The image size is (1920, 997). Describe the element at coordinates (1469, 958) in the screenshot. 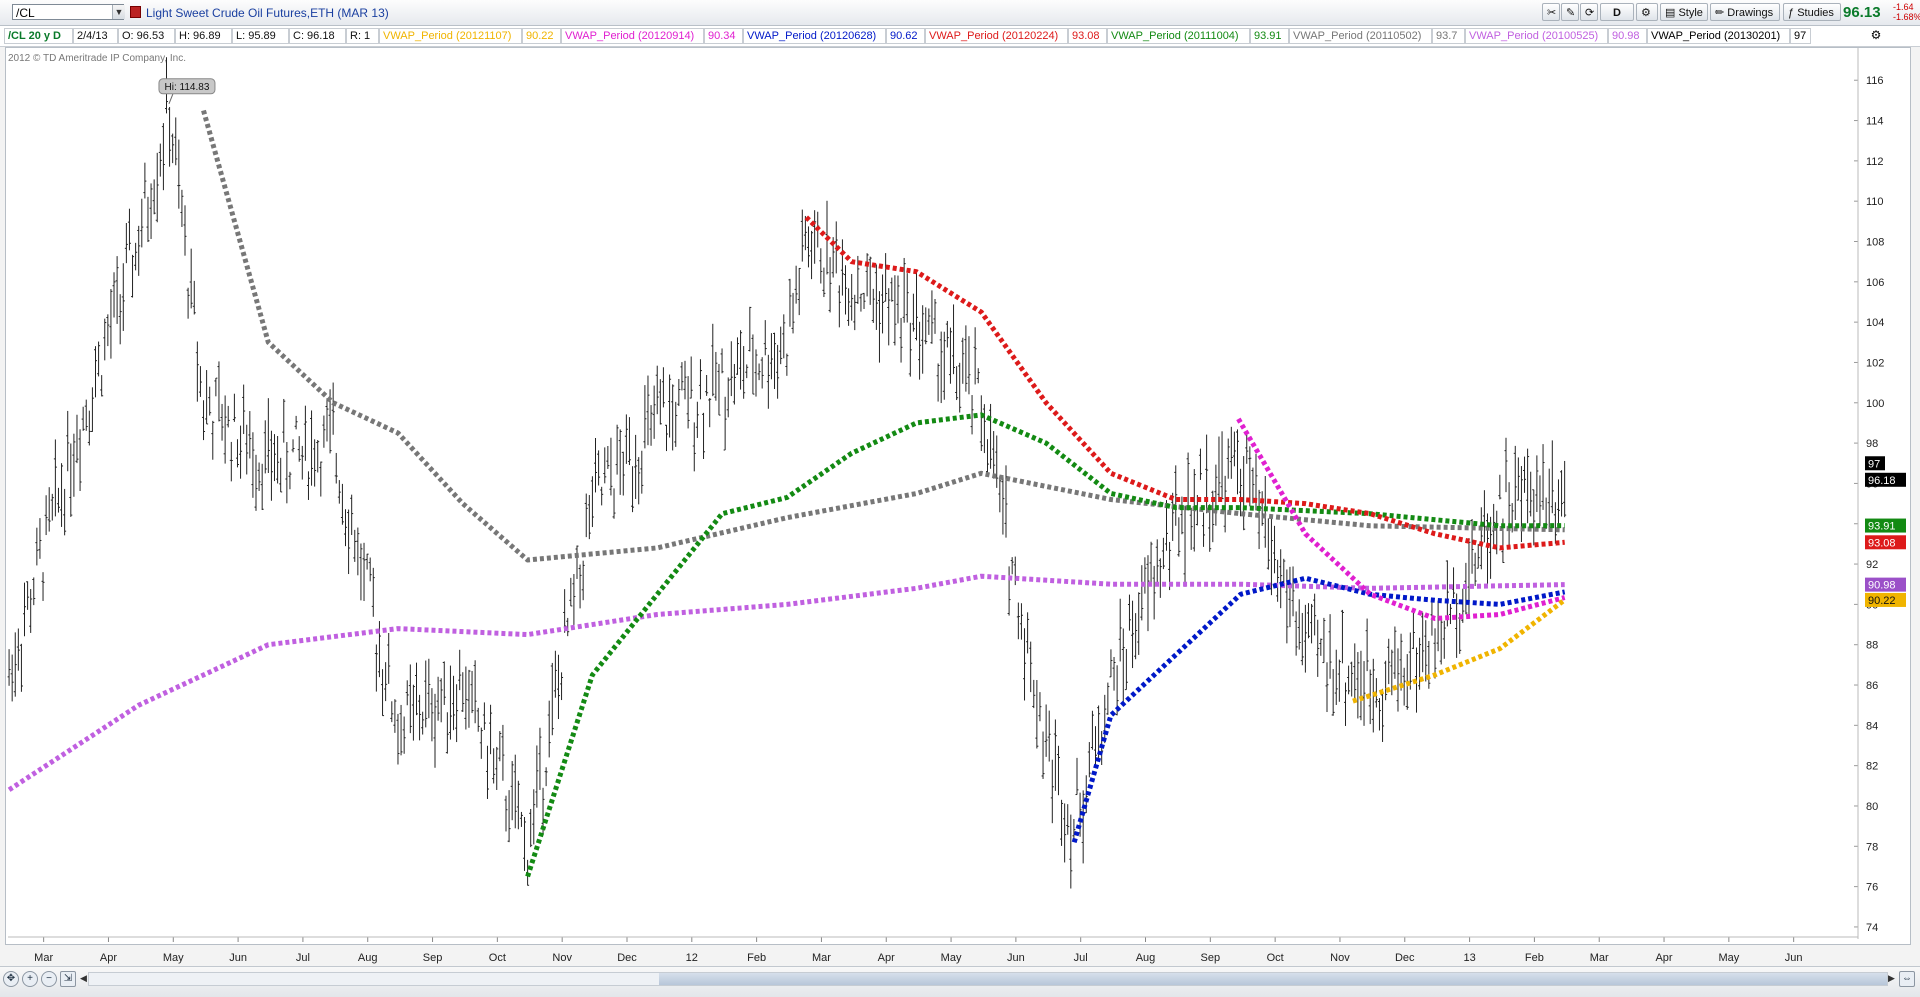

I see `x-tick-label: 13` at that location.